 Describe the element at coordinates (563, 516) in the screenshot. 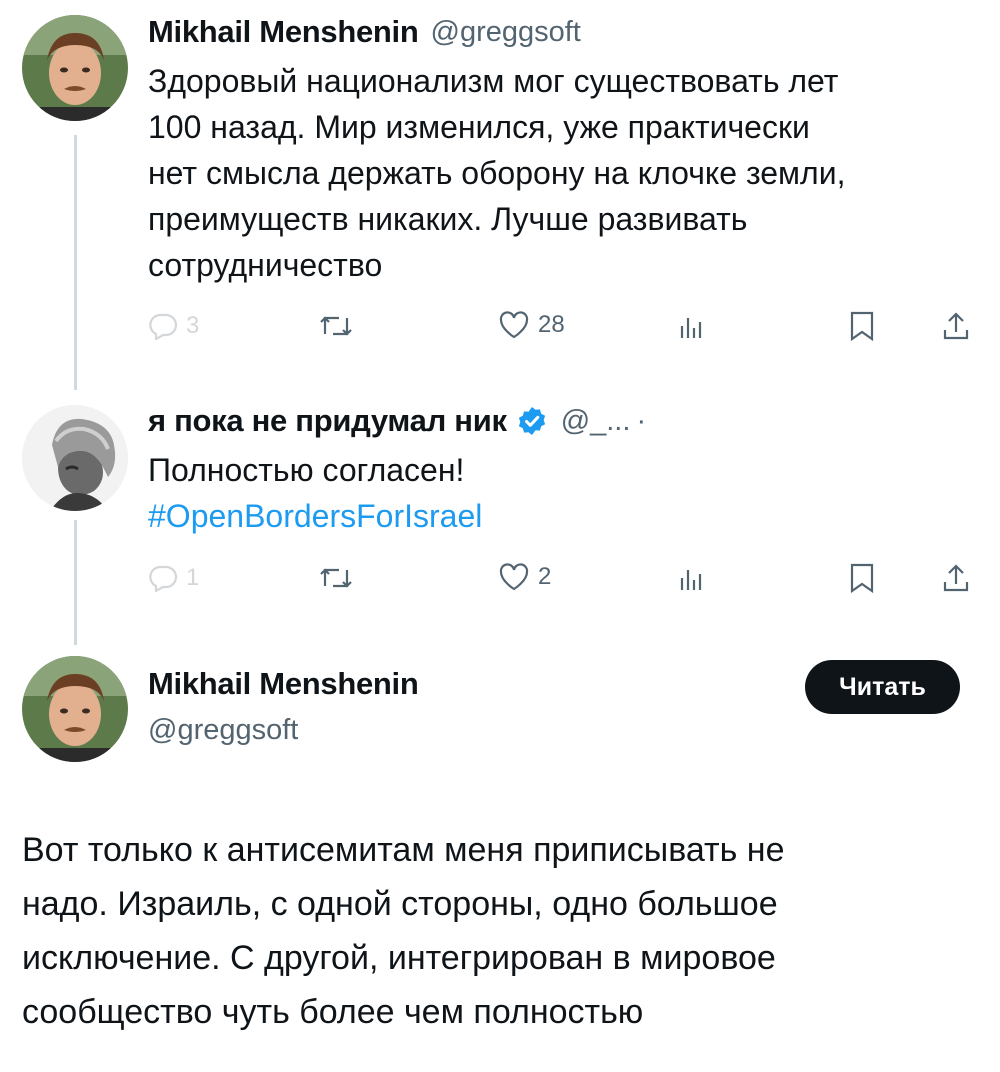

I see `hashtag-link: #OpenBordersForIsrael` at that location.